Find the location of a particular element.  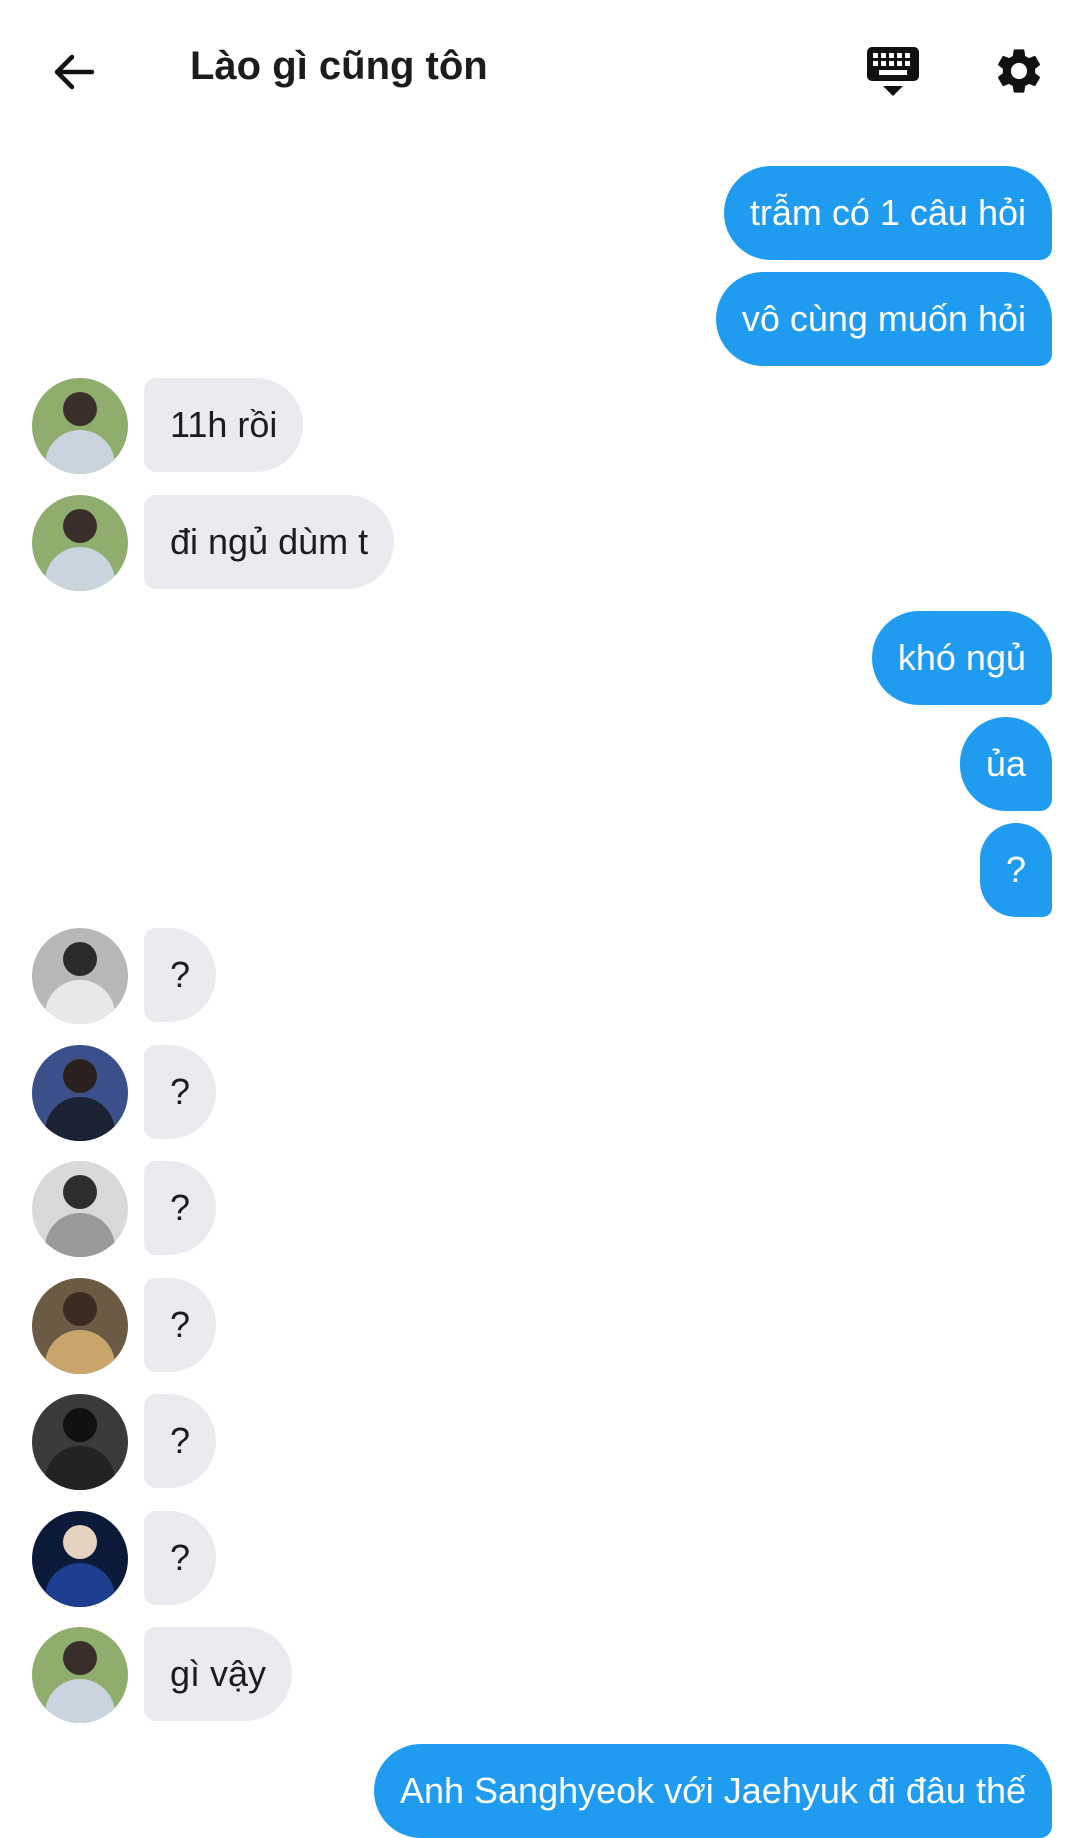

message-bubble-outgoing: ủa is located at coordinates (1005, 764).